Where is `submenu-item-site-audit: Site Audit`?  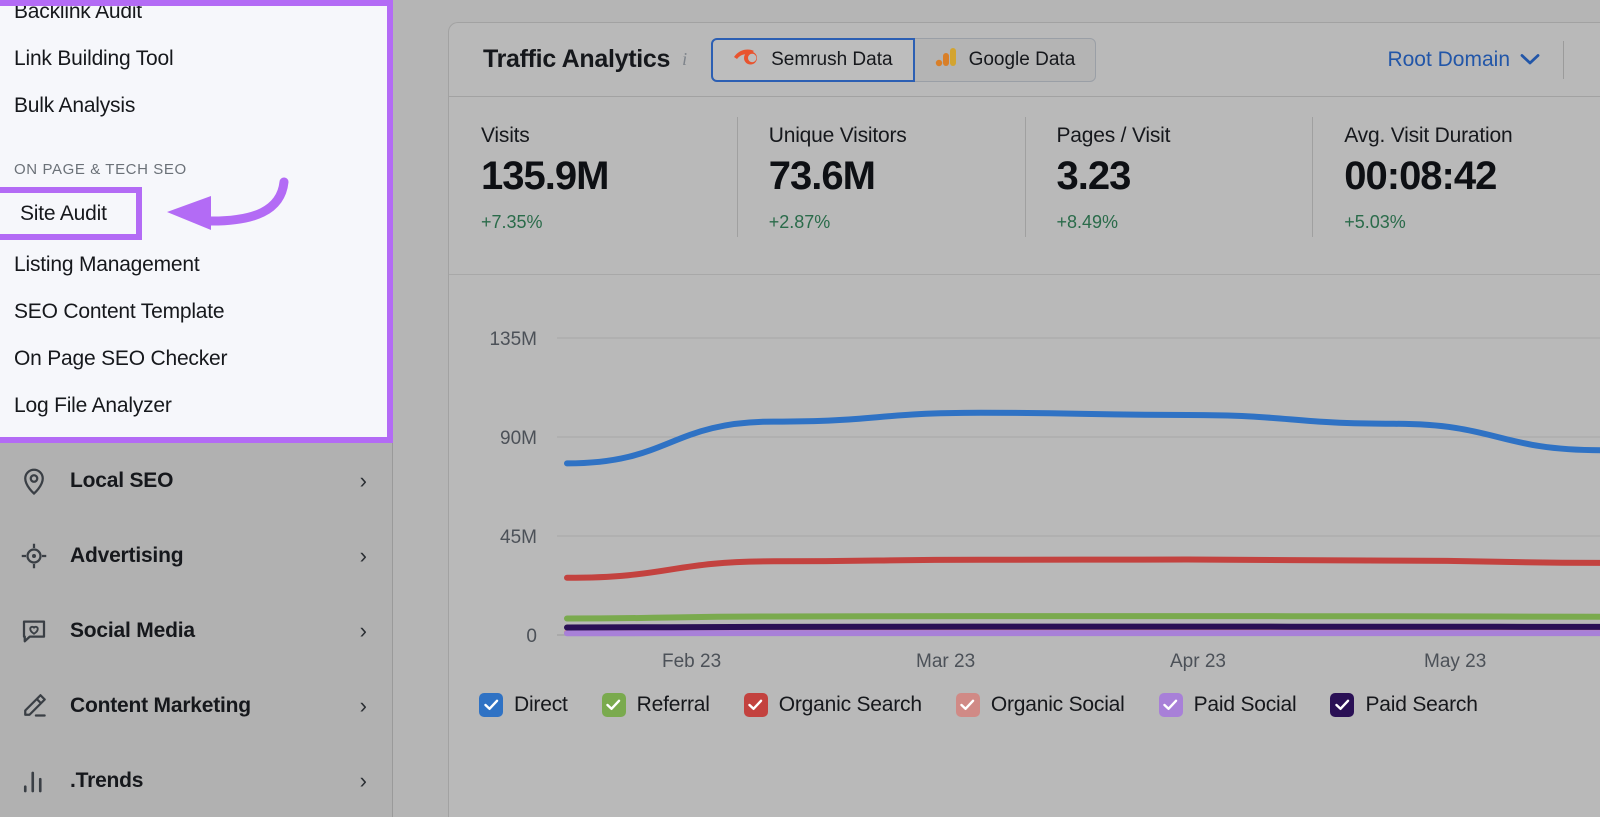
submenu-item-site-audit: Site Audit is located at coordinates (71, 213).